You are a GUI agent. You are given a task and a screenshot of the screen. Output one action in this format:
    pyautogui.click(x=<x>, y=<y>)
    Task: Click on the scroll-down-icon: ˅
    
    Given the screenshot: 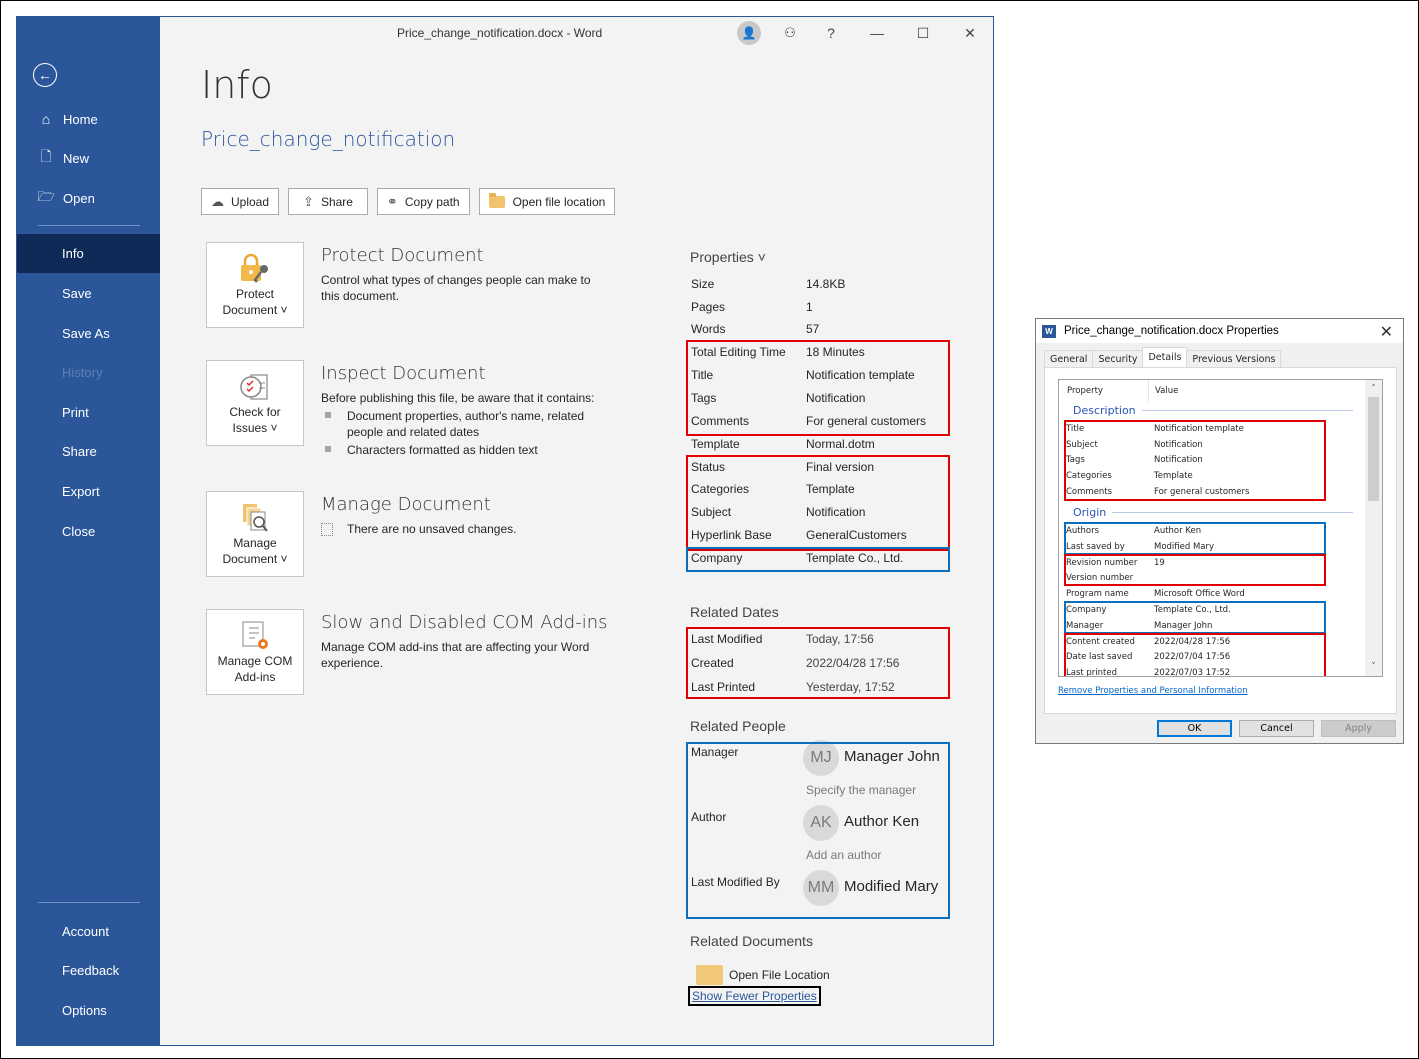 What is the action you would take?
    pyautogui.click(x=1373, y=667)
    